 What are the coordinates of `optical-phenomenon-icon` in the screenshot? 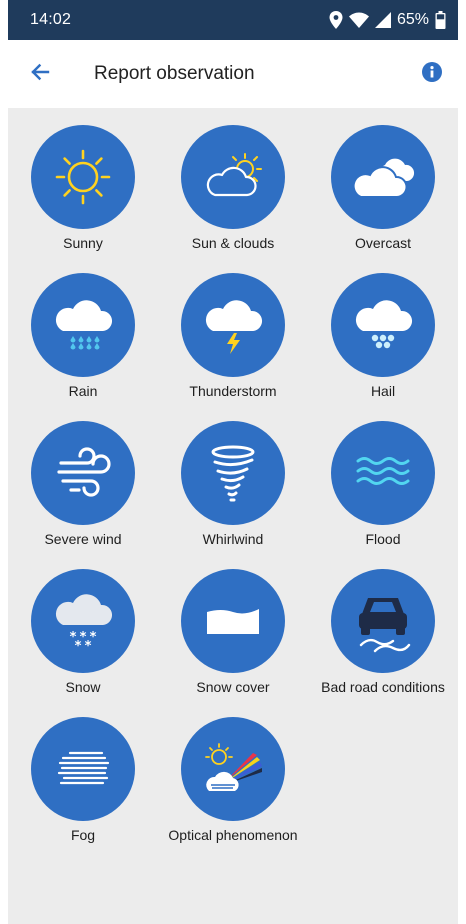 It's located at (233, 769).